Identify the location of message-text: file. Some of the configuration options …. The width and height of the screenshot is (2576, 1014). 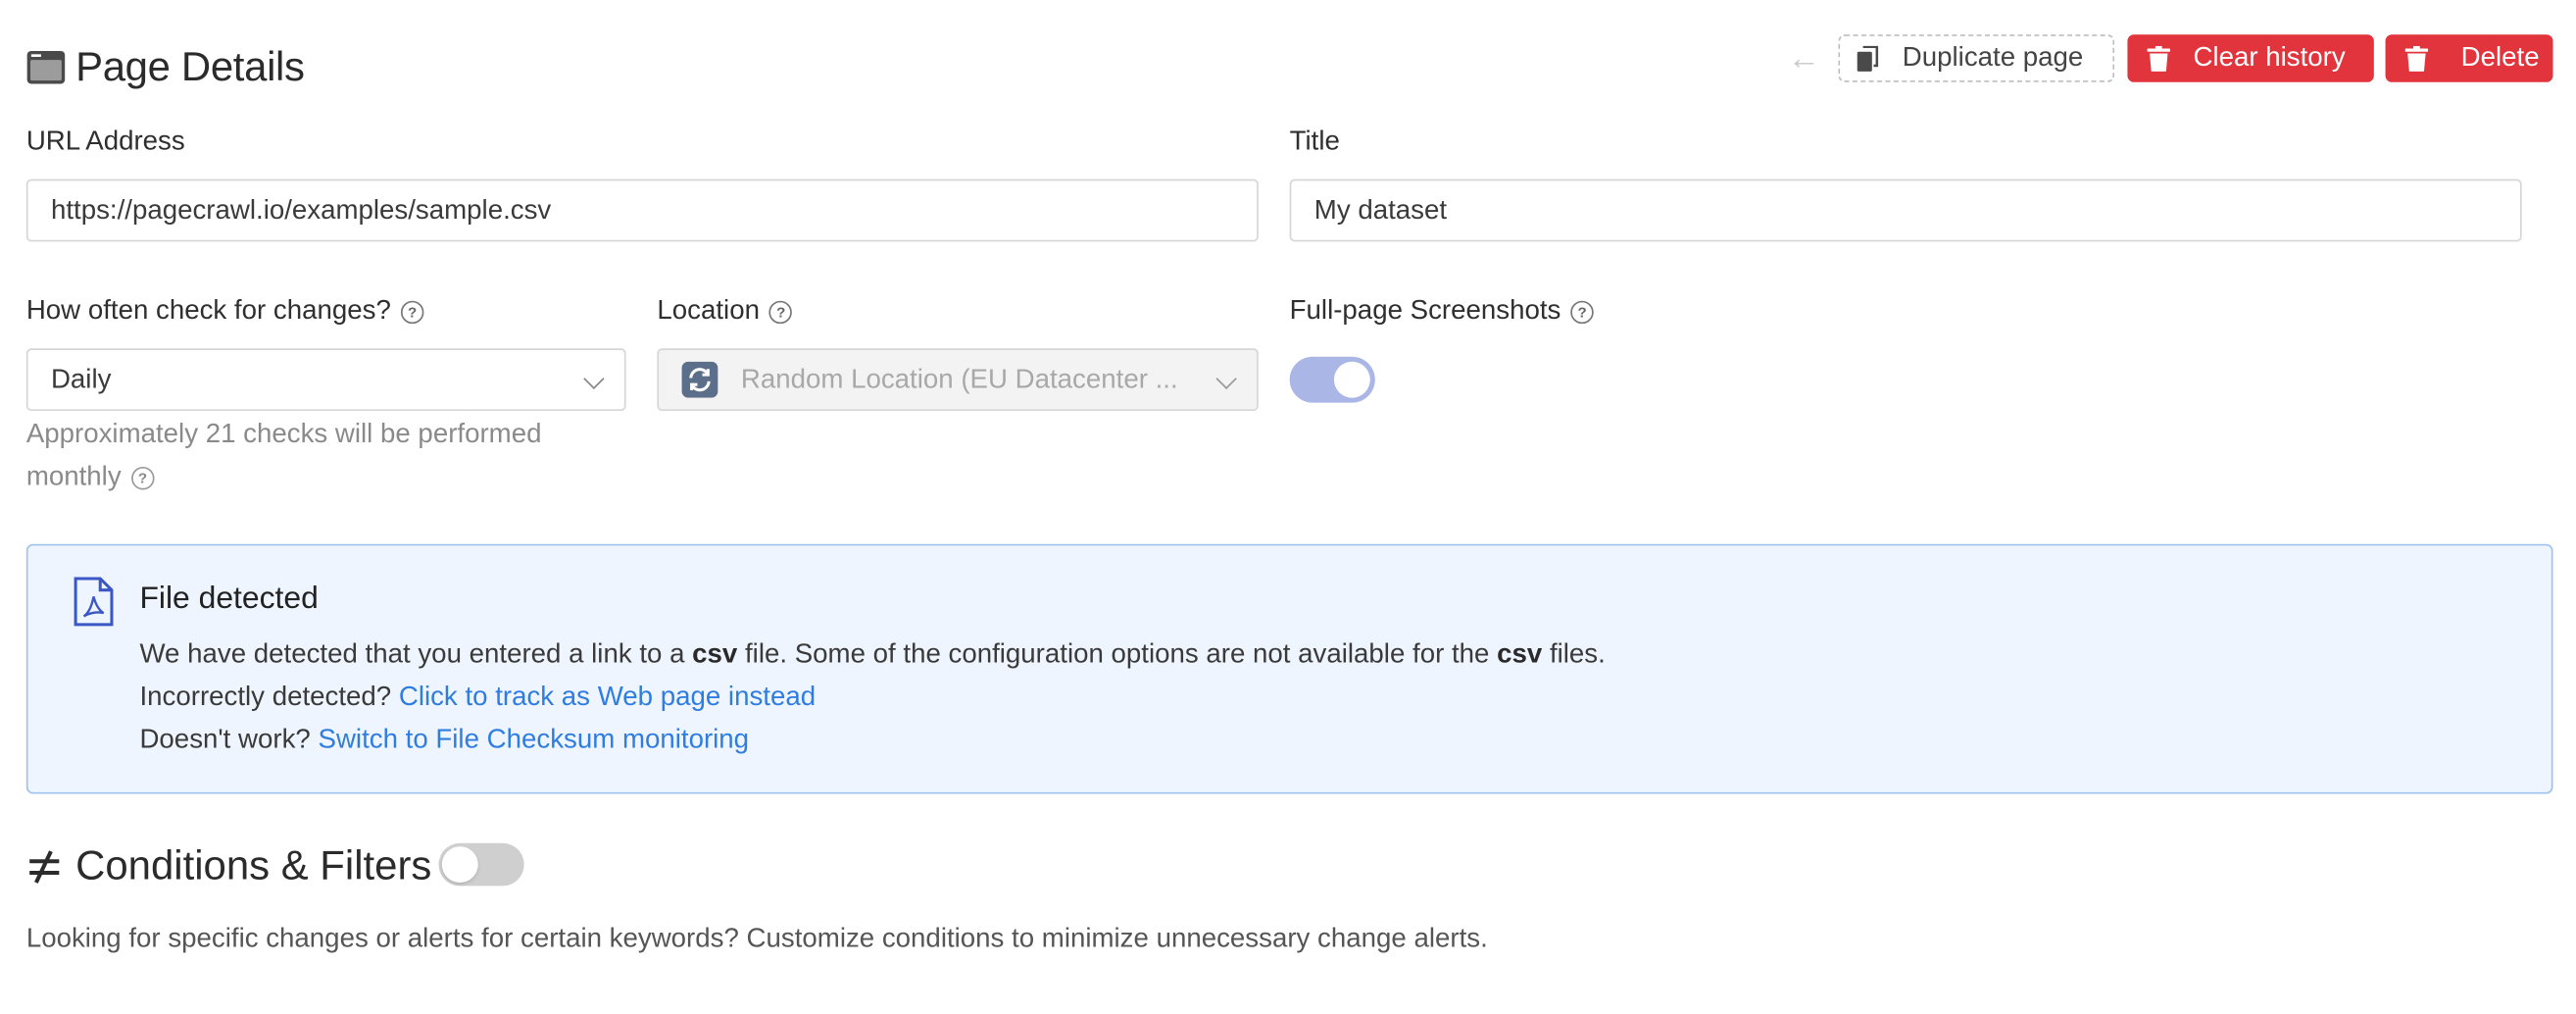
(1117, 654).